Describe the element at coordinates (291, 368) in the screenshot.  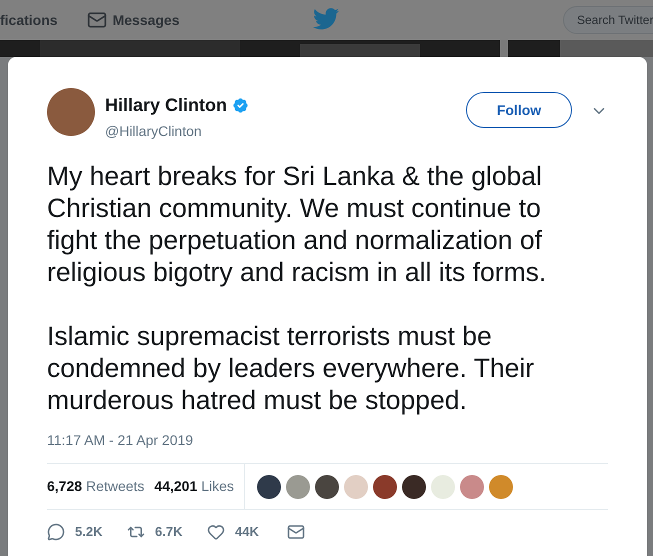
I see `tweet-text: Islamic supremacist terrorists must be condemned by leaders everywhere. Their murderous hatred must be stopped.` at that location.